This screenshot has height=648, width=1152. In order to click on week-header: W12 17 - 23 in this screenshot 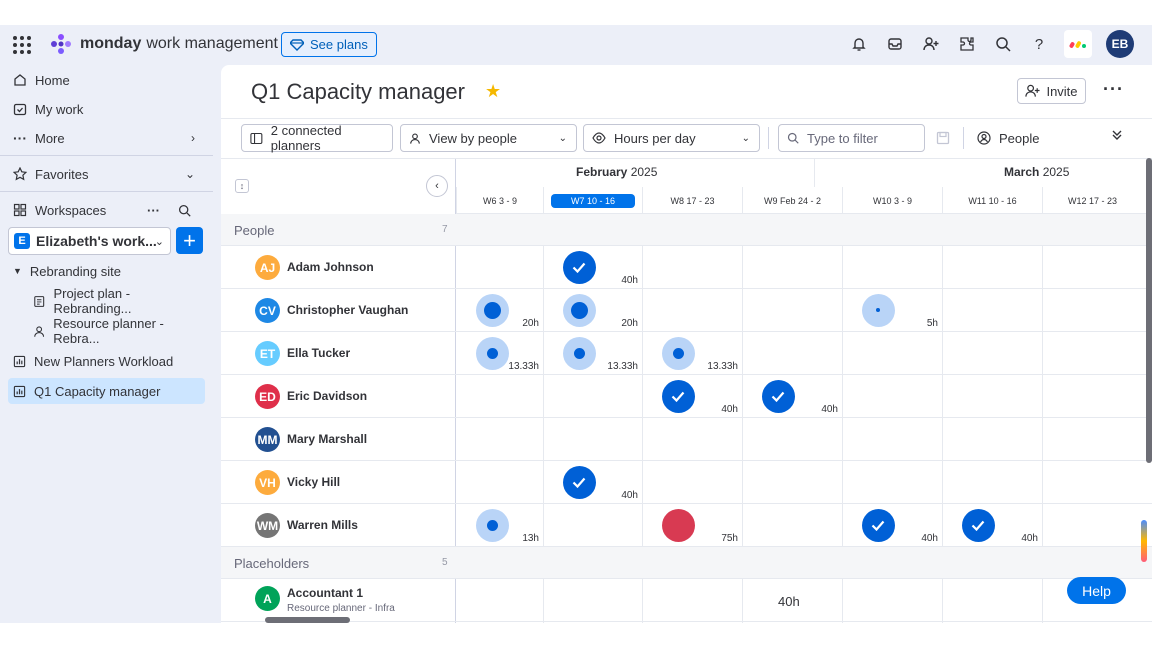, I will do `click(1092, 200)`.